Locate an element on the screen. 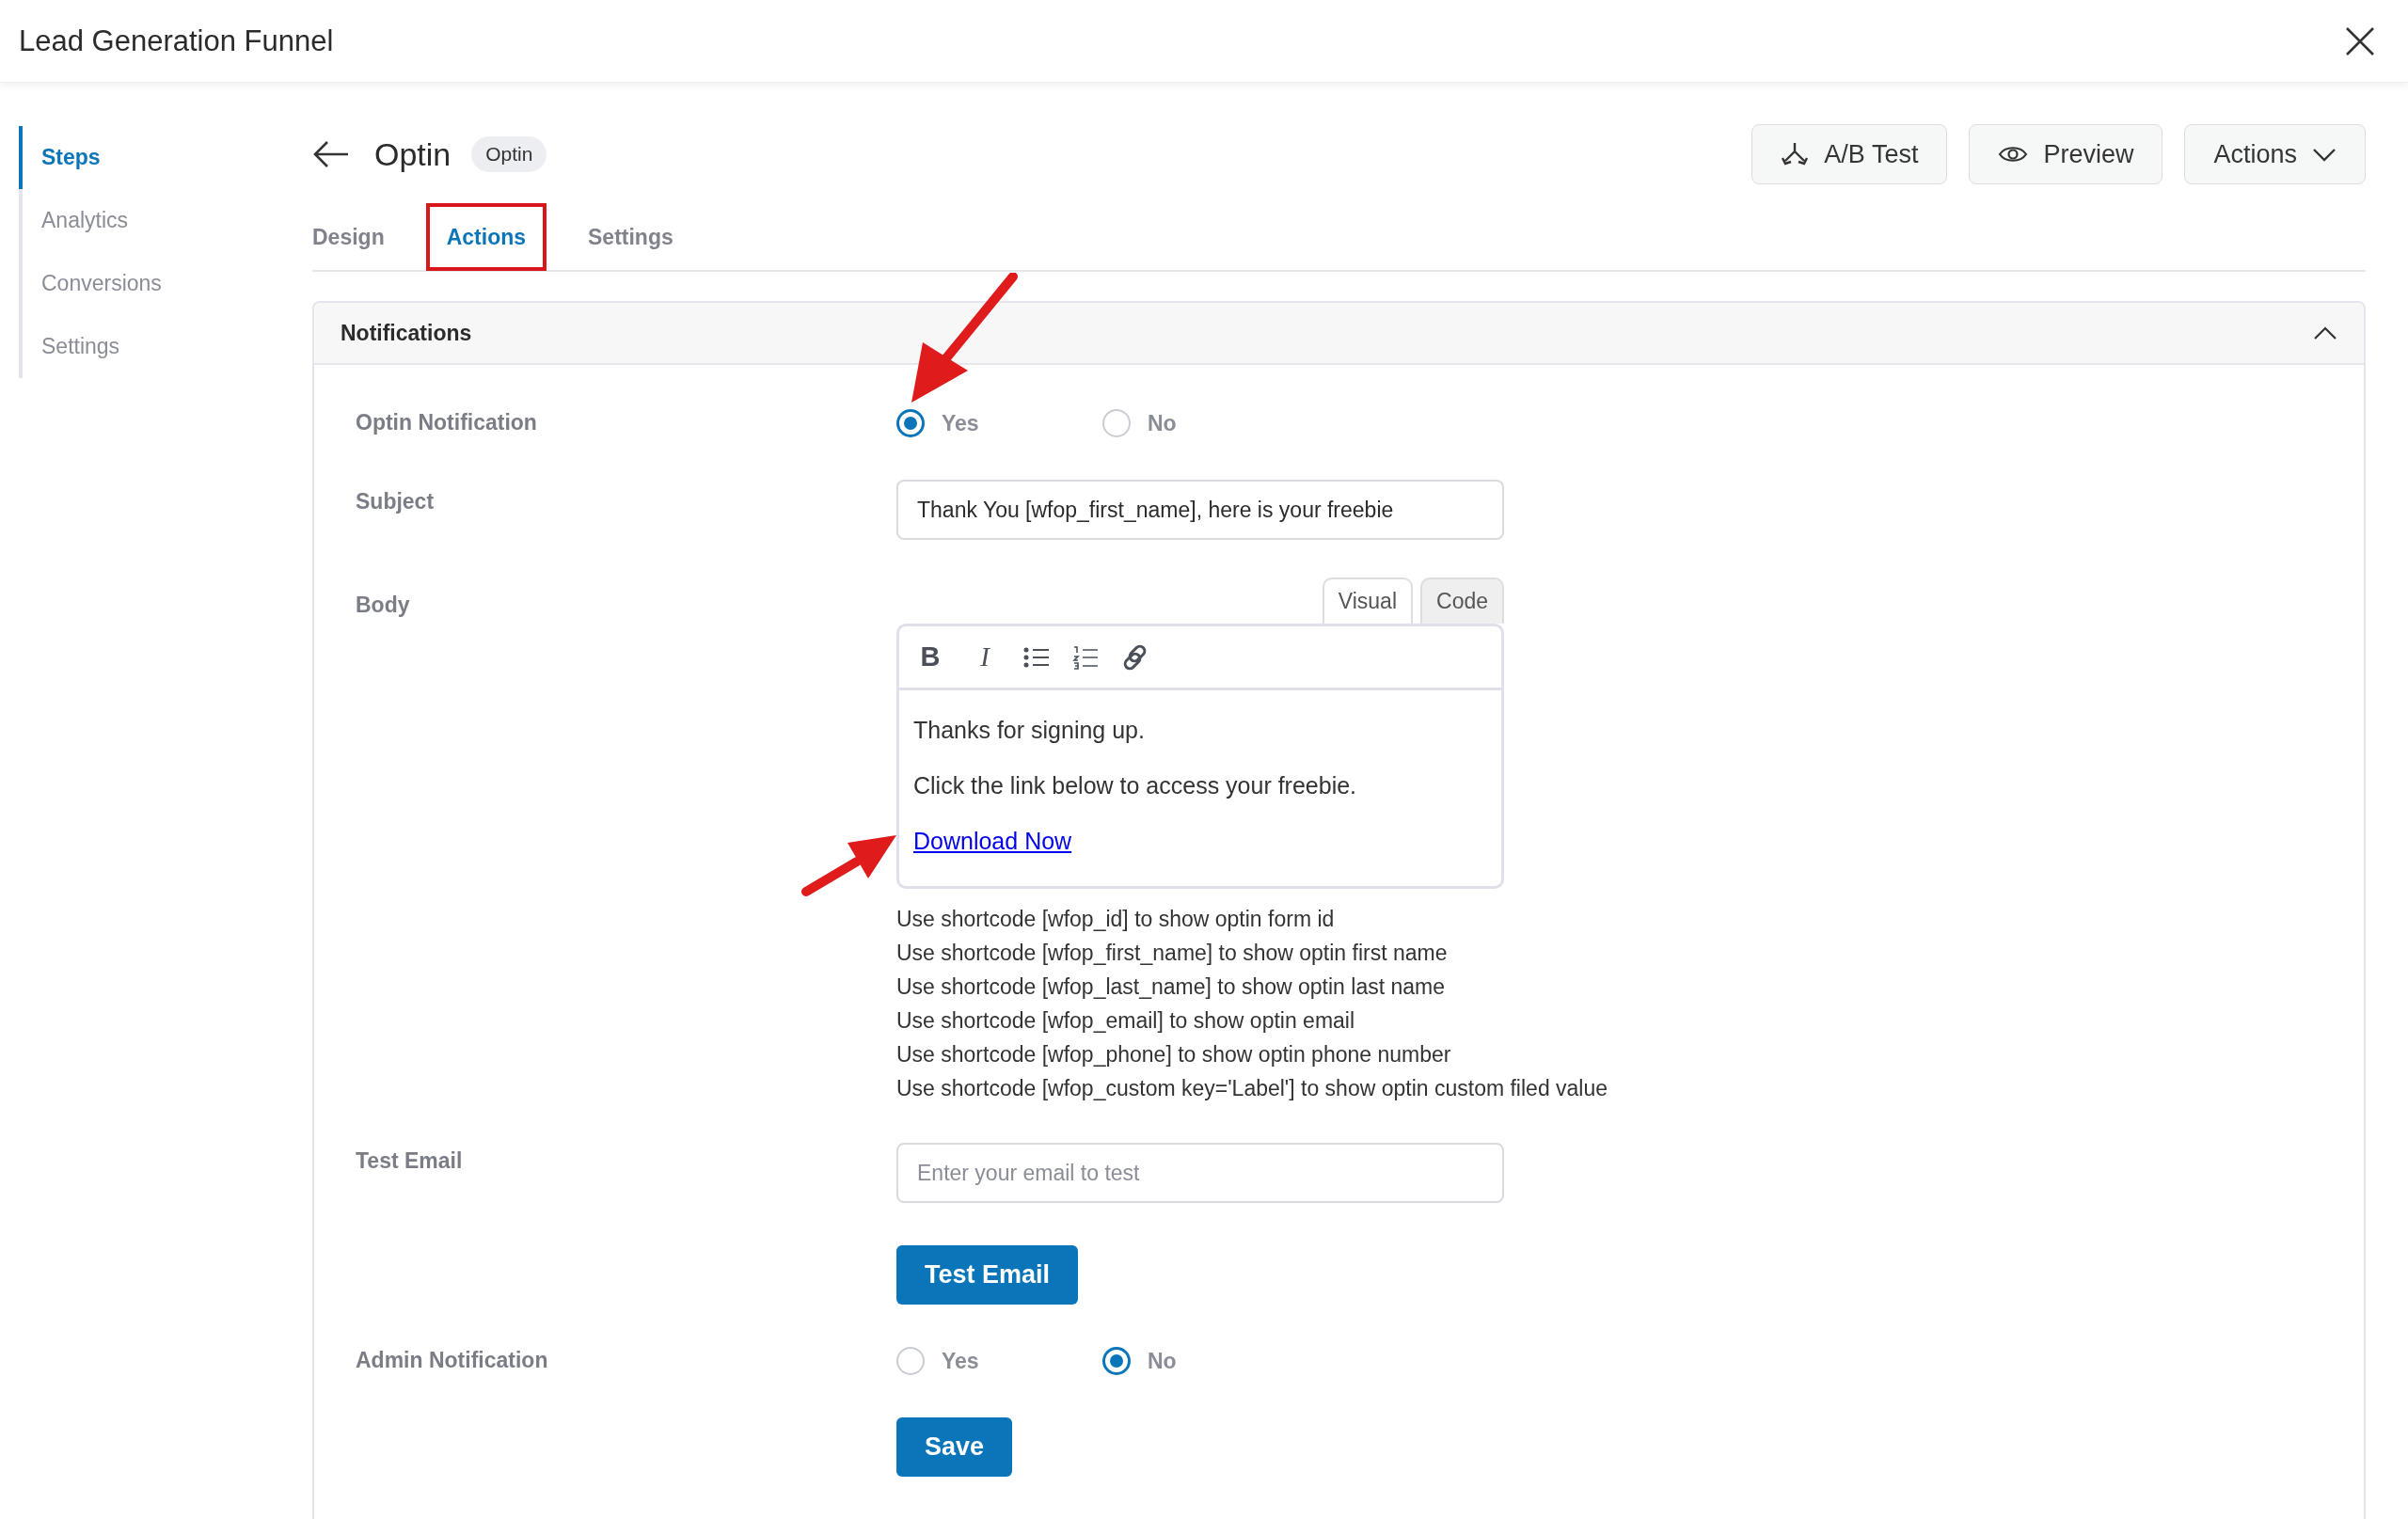 This screenshot has height=1519, width=2408. numbered-list-icon is located at coordinates (1085, 657).